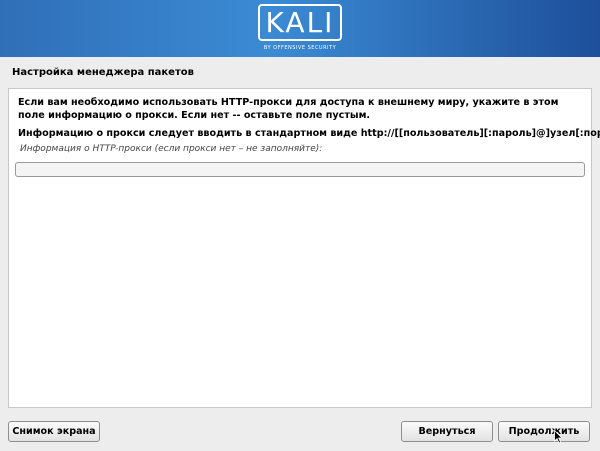 This screenshot has height=451, width=600. What do you see at coordinates (558, 437) in the screenshot?
I see `mouse-pointer-icon` at bounding box center [558, 437].